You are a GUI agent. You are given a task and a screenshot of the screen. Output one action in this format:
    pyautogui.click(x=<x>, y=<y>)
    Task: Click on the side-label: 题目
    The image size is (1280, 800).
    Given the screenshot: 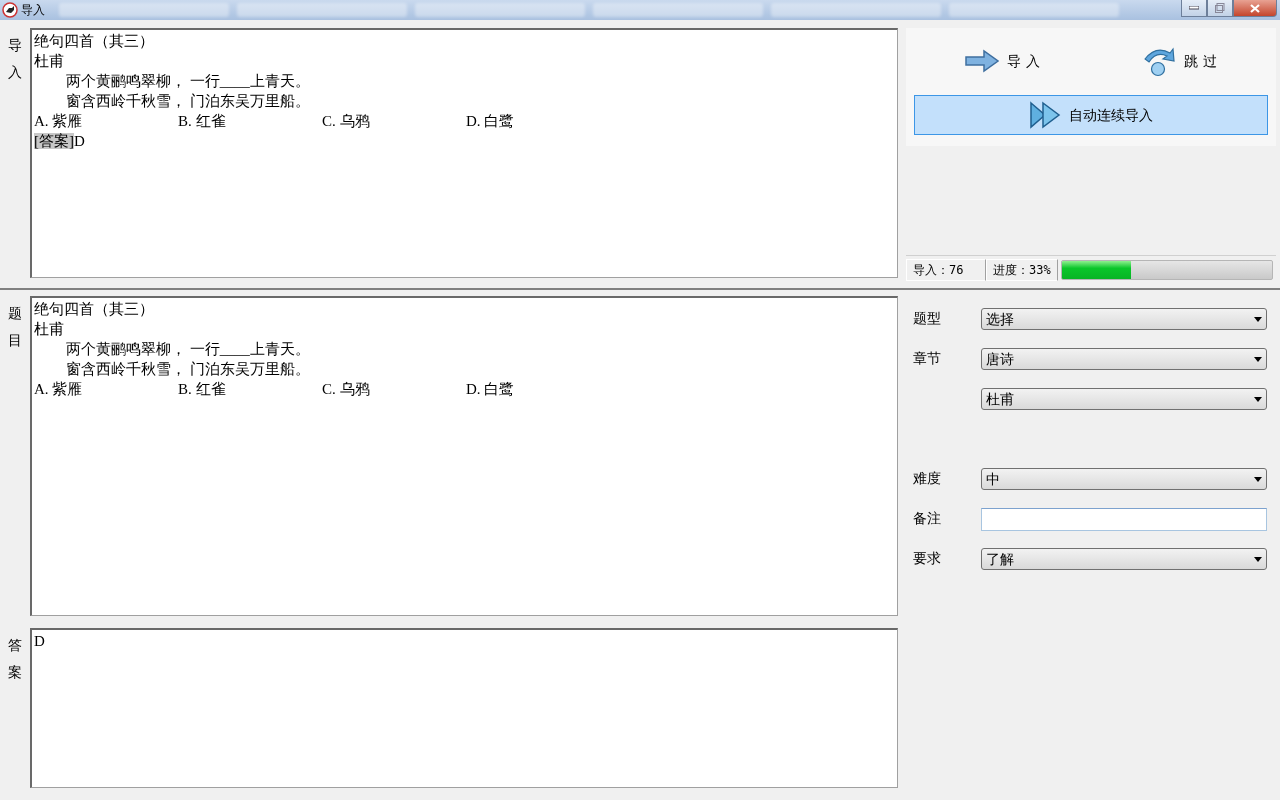 What is the action you would take?
    pyautogui.click(x=15, y=327)
    